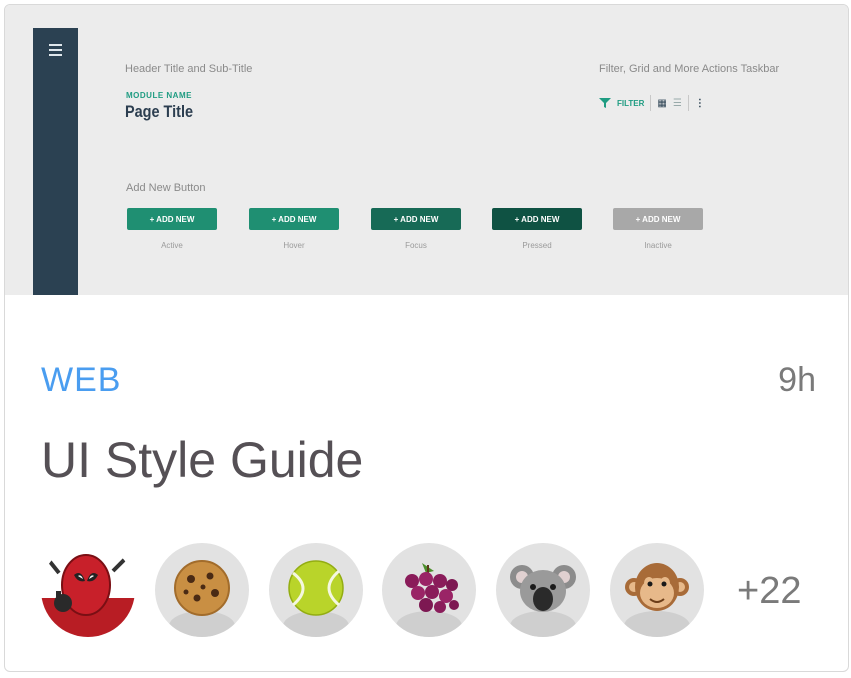  Describe the element at coordinates (159, 95) in the screenshot. I see `module-name: MODULE NAME` at that location.